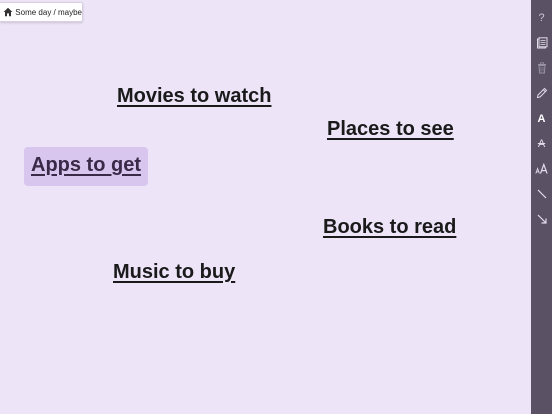  Describe the element at coordinates (86, 166) in the screenshot. I see `list-item-apps-to-get: Apps to get` at that location.